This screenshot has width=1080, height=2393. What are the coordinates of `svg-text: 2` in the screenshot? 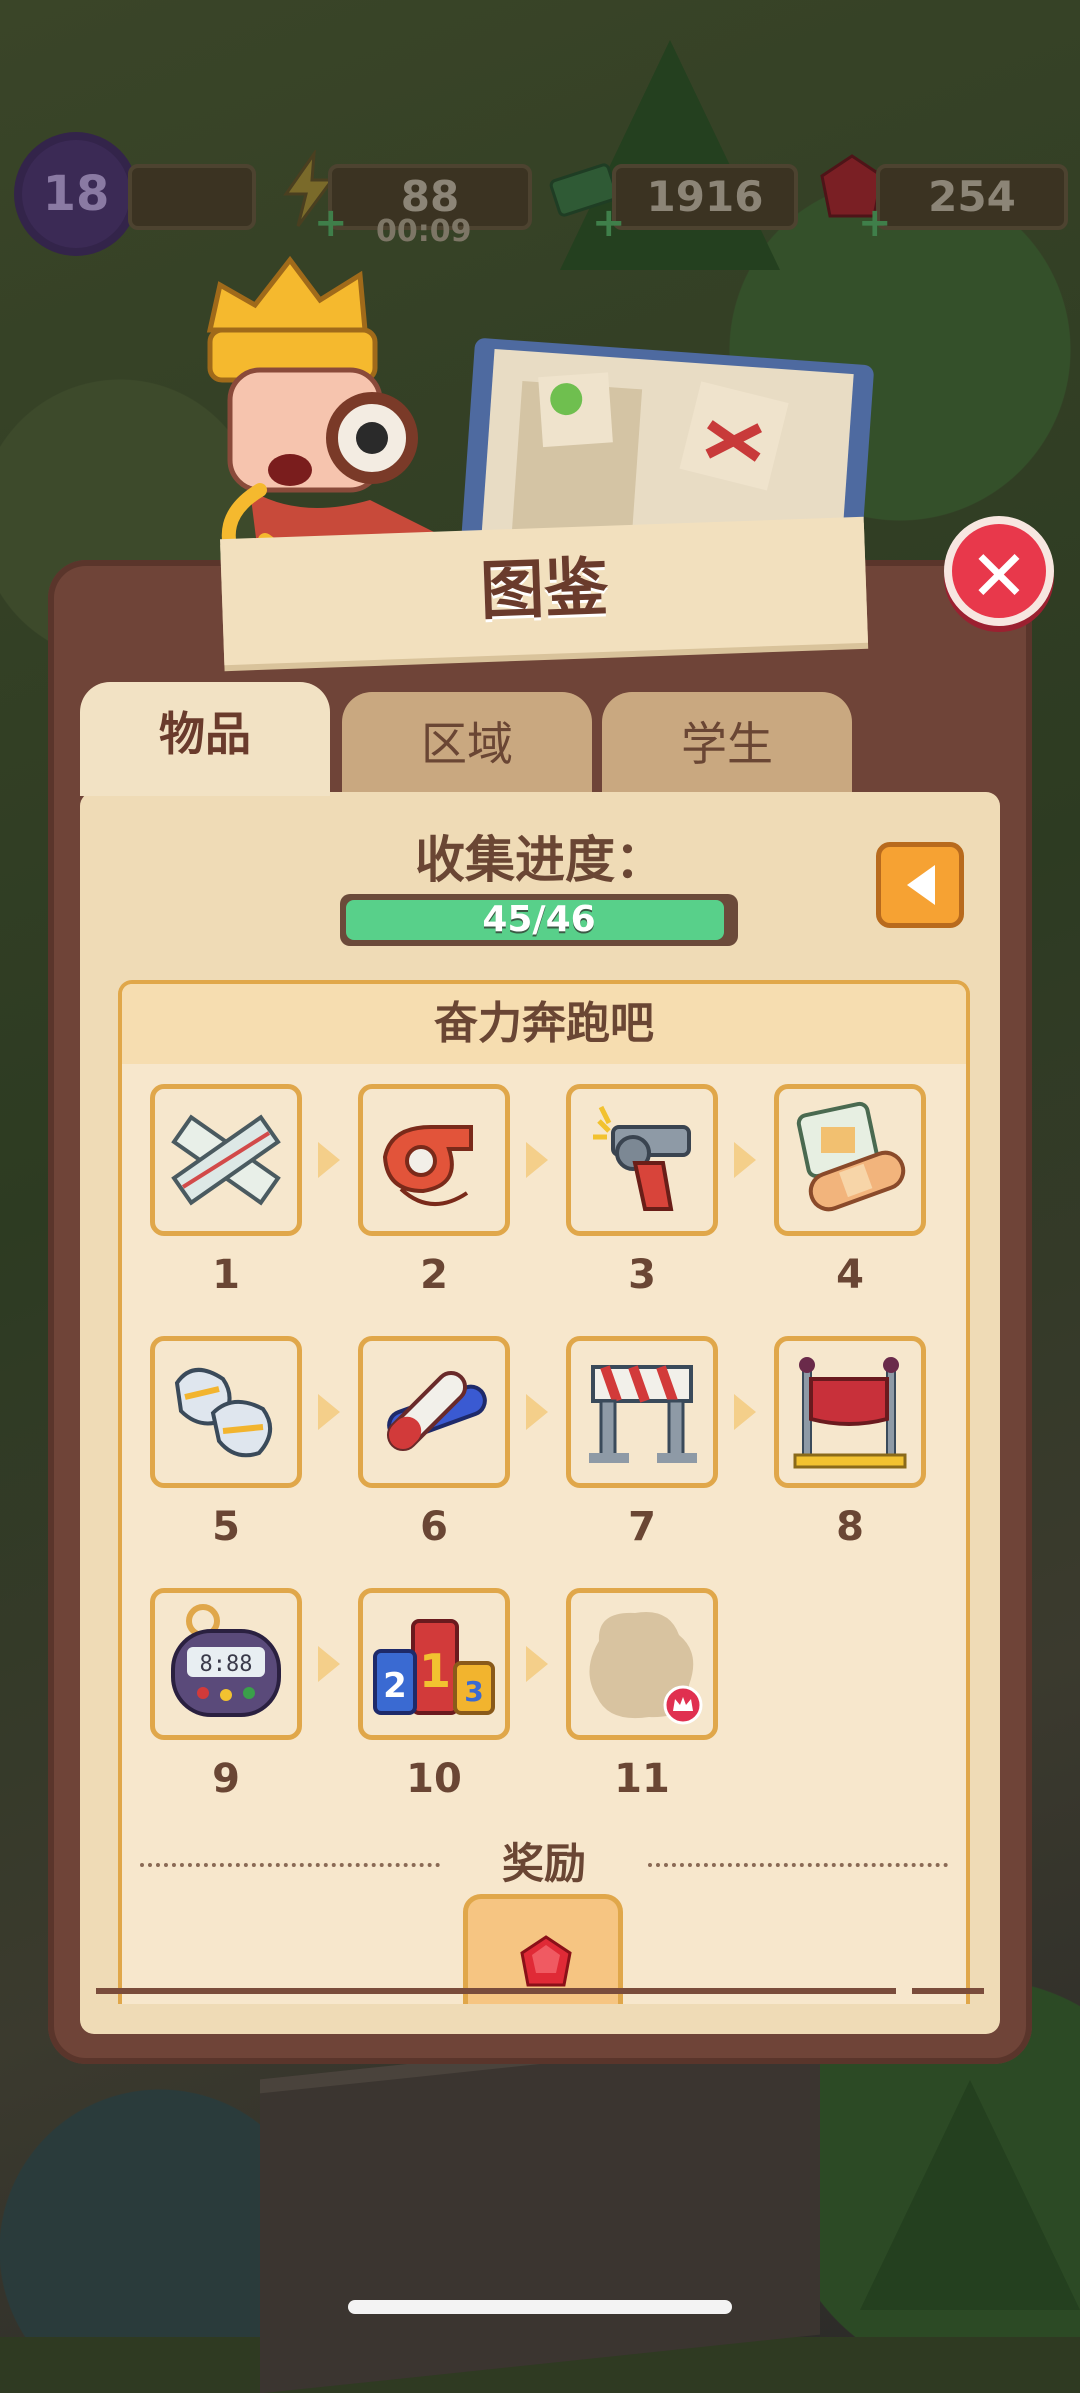 It's located at (395, 1686).